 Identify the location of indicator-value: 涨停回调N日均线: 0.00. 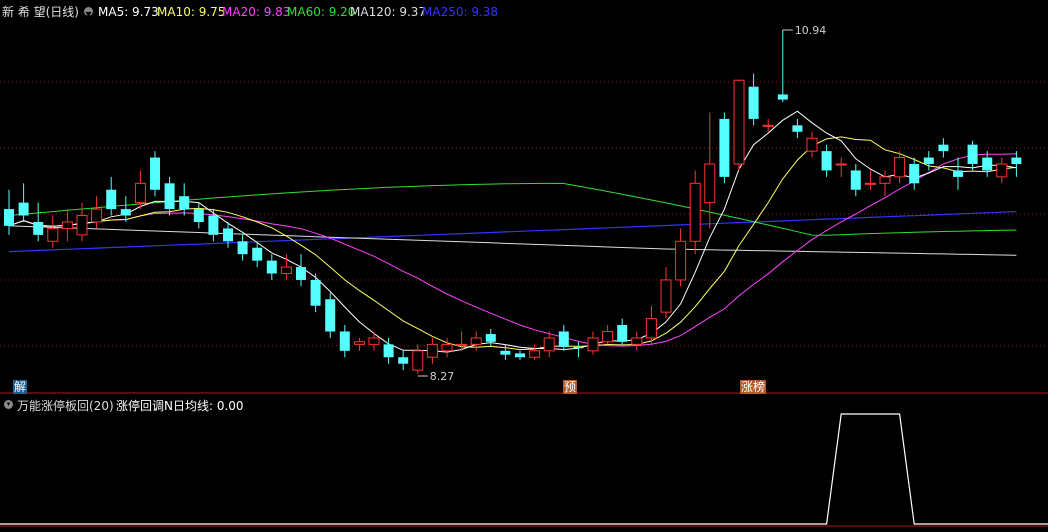
(180, 406).